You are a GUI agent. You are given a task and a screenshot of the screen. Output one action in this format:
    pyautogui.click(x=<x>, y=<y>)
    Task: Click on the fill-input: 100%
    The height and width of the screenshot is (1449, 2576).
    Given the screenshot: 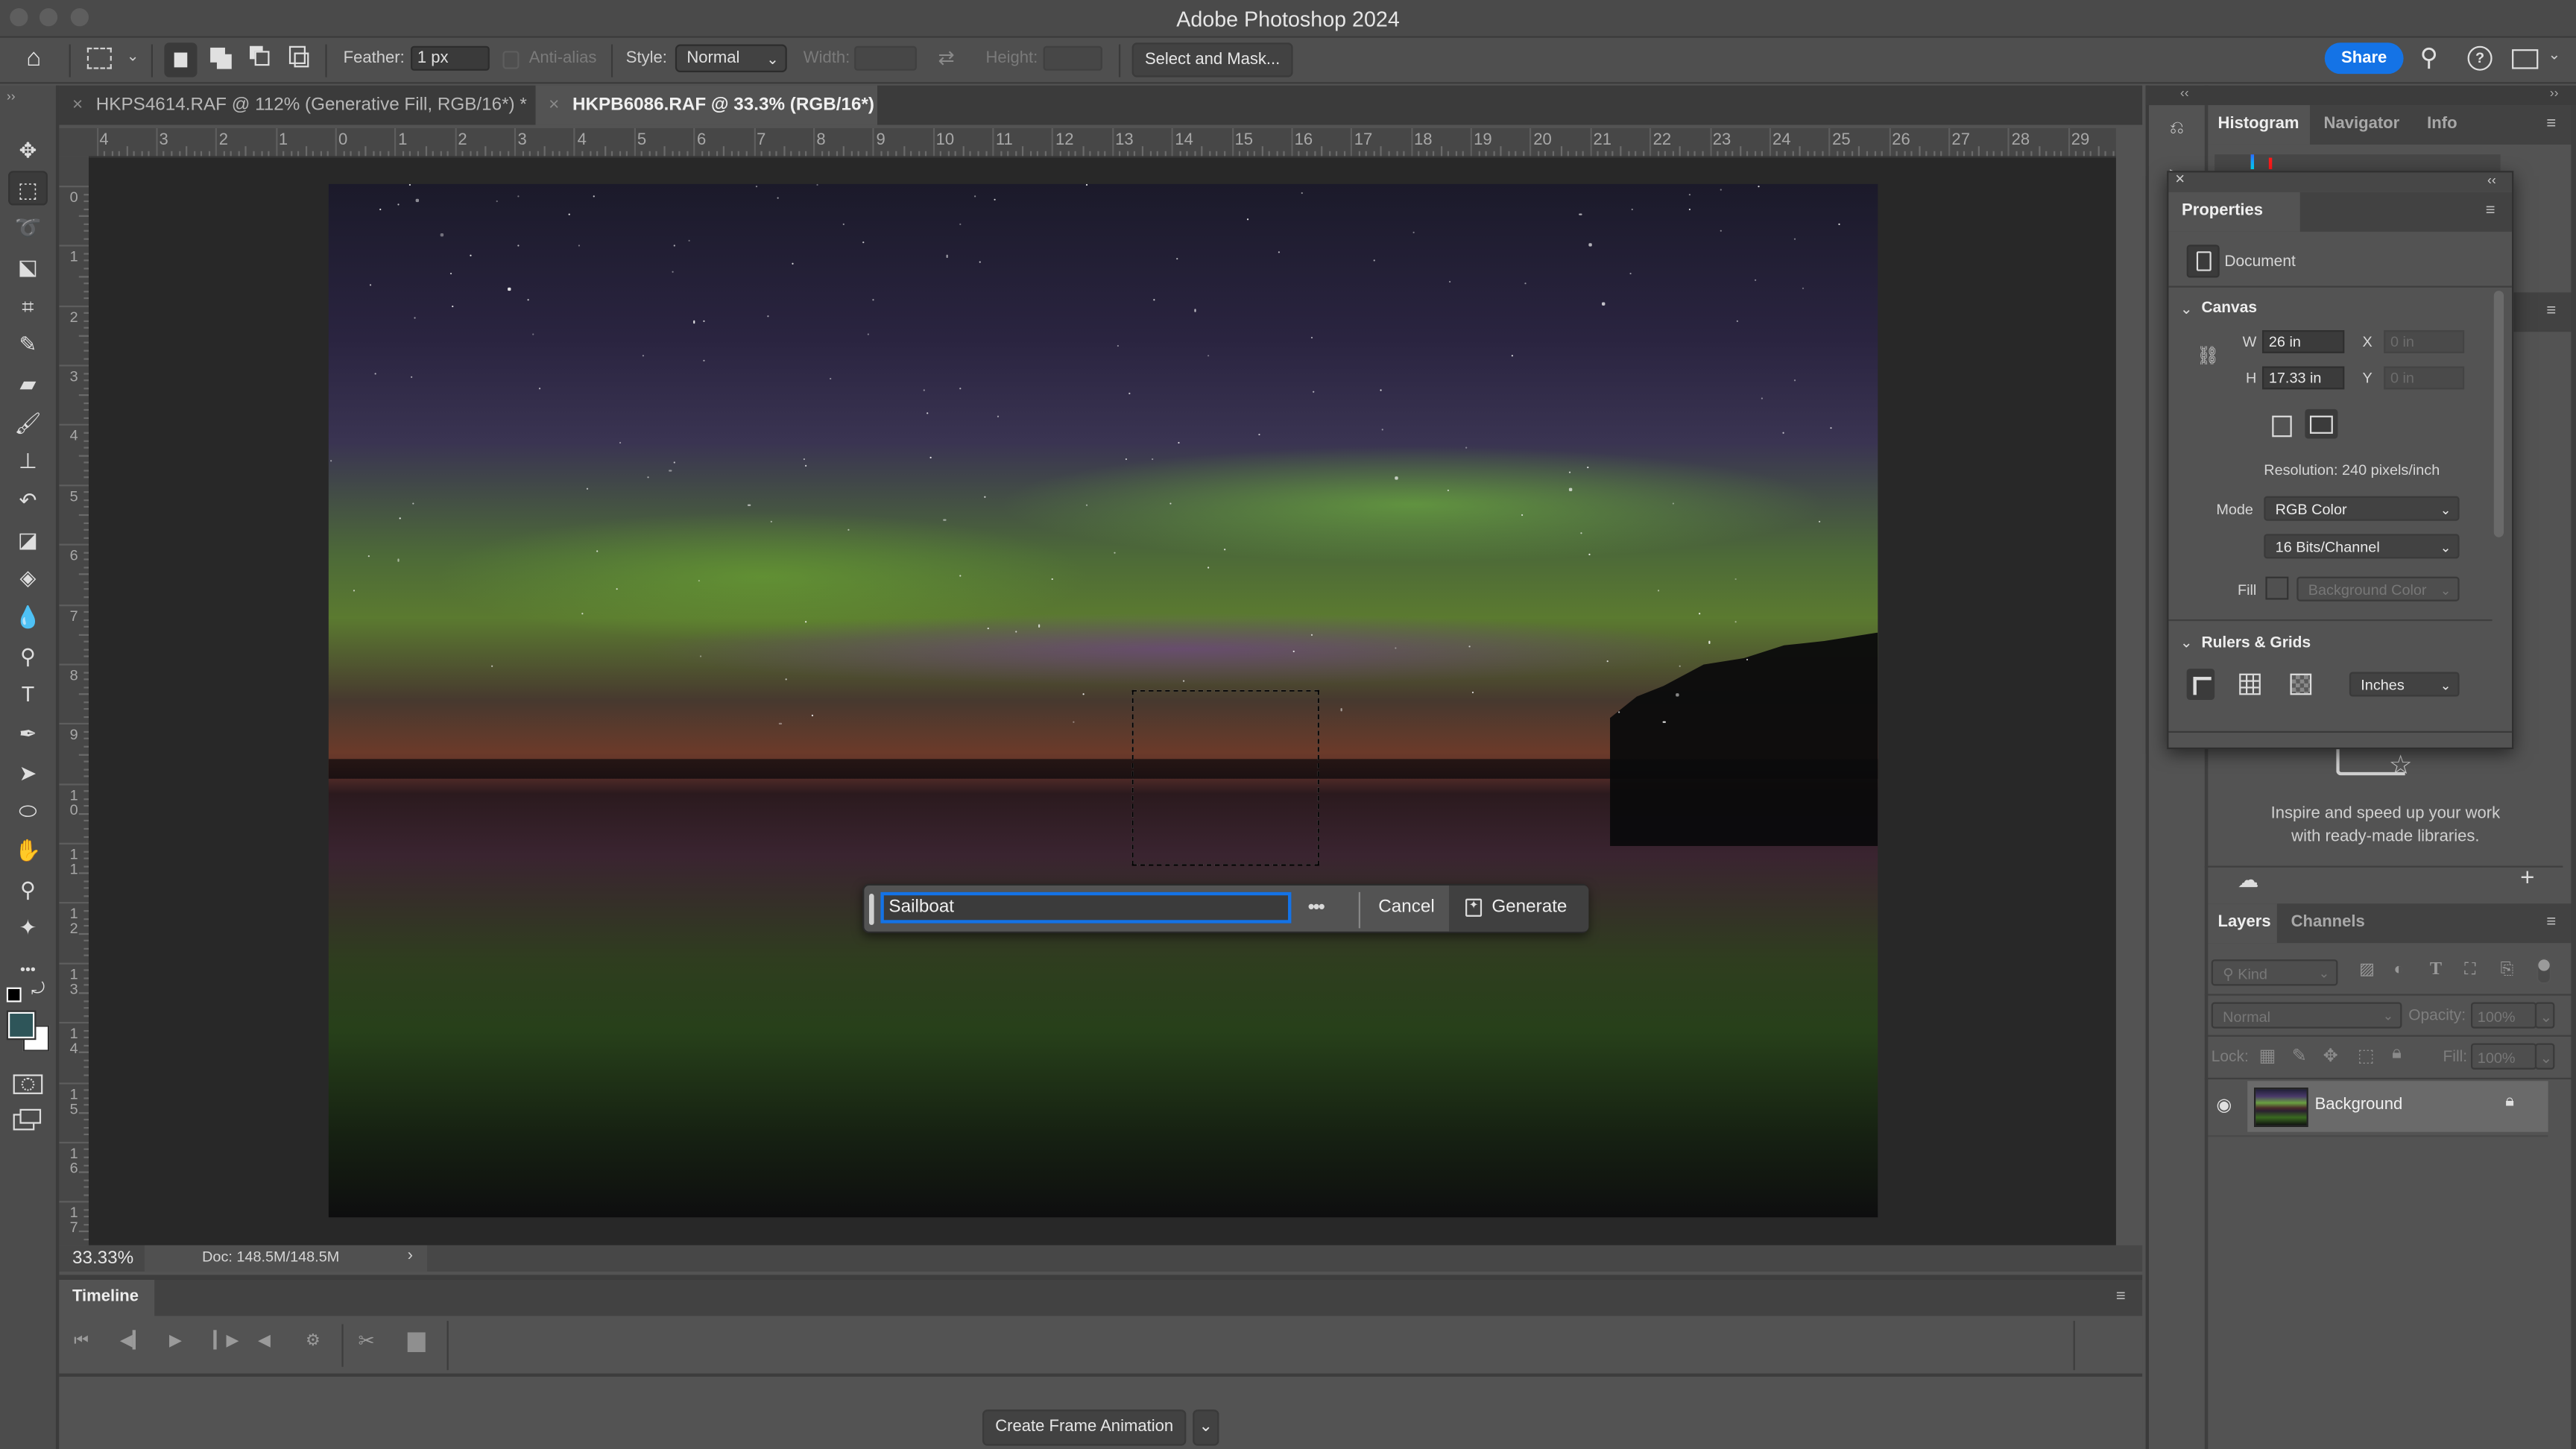 What is the action you would take?
    pyautogui.click(x=2503, y=1056)
    